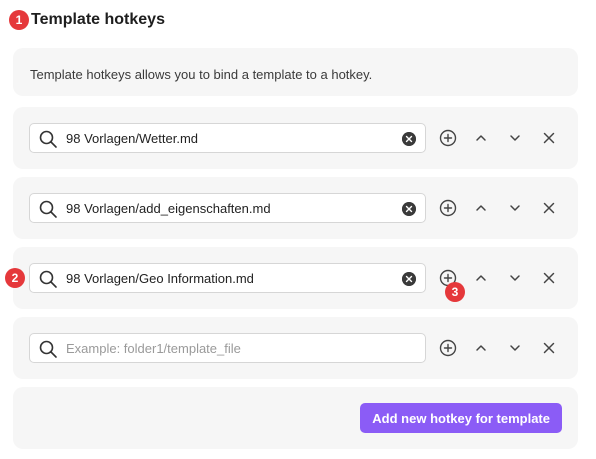 The image size is (596, 459). I want to click on template-path-placeholder: Example: folder1/template_file, so click(153, 348).